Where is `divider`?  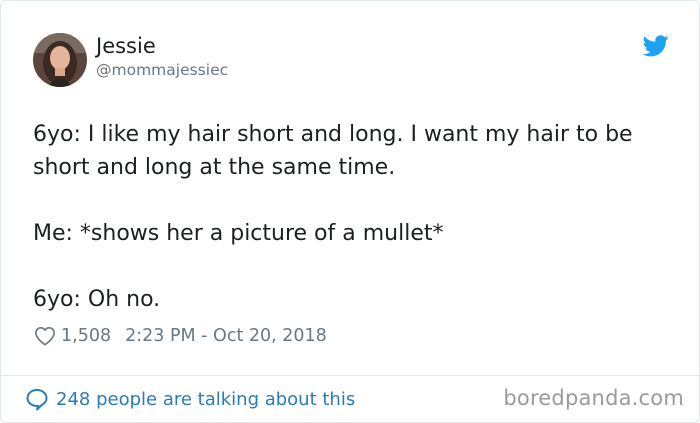 divider is located at coordinates (350, 375).